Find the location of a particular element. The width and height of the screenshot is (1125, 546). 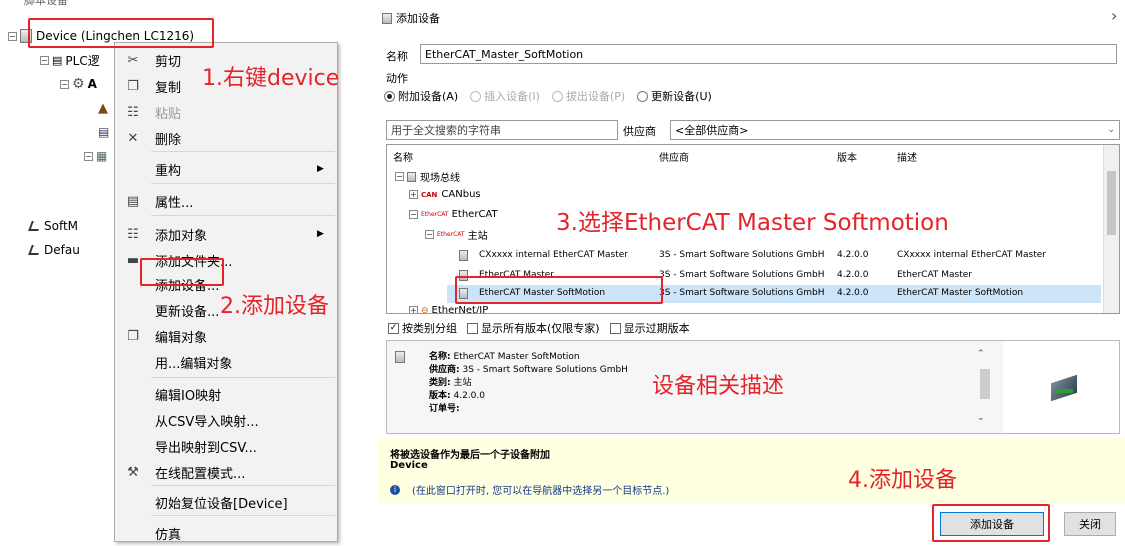

dialog-title-bar: 添加设备 is located at coordinates (411, 18).